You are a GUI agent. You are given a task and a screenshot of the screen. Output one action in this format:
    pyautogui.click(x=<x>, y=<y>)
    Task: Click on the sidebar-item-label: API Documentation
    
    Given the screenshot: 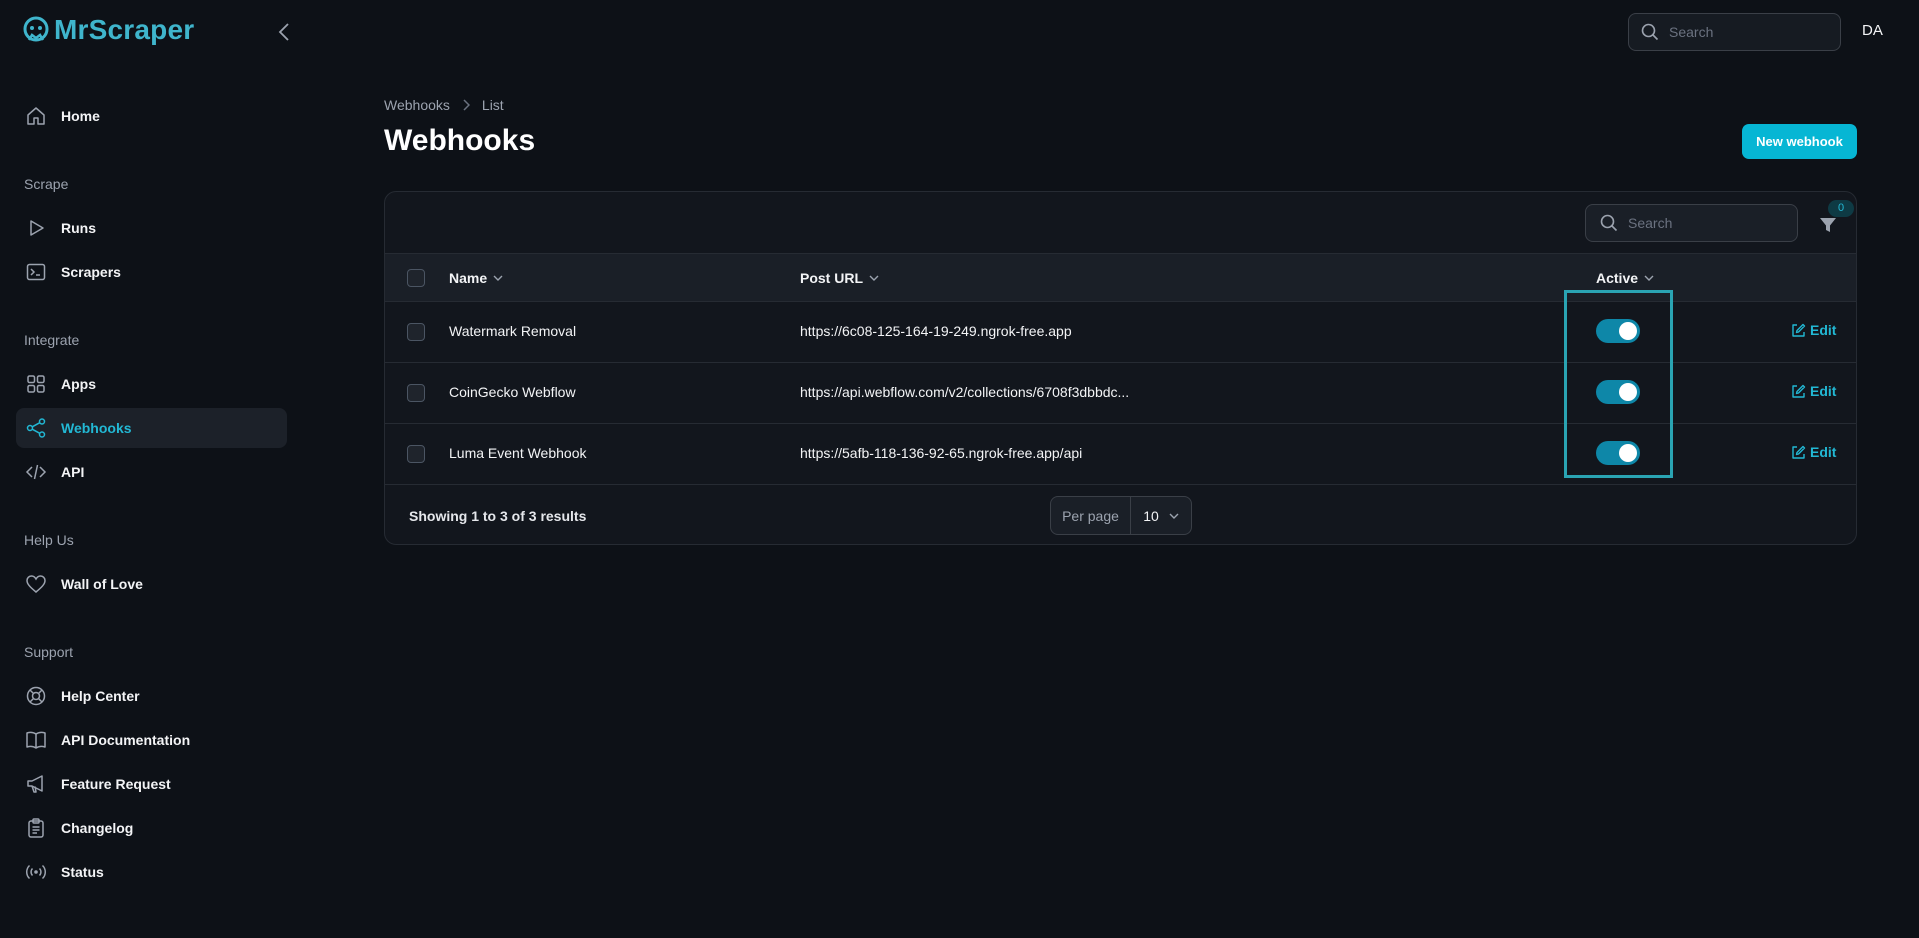 What is the action you would take?
    pyautogui.click(x=126, y=740)
    